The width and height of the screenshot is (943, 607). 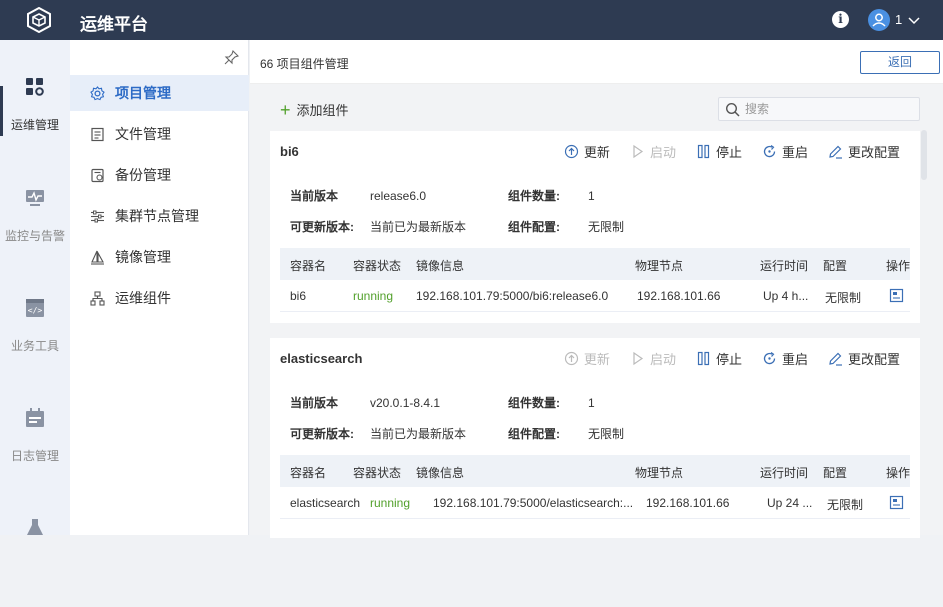 What do you see at coordinates (325, 503) in the screenshot?
I see `container-name: elasticsearch` at bounding box center [325, 503].